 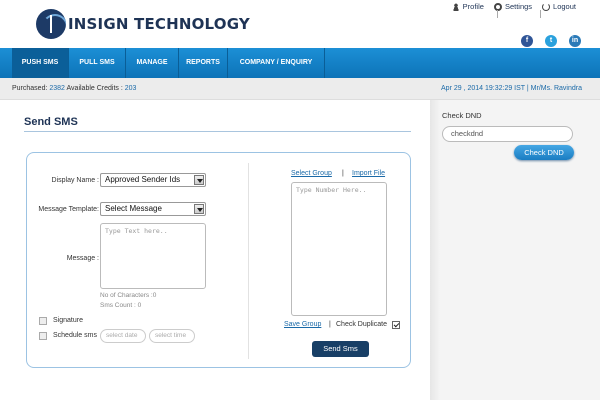 What do you see at coordinates (97, 63) in the screenshot?
I see `nav-pull-sms: PULL SMS` at bounding box center [97, 63].